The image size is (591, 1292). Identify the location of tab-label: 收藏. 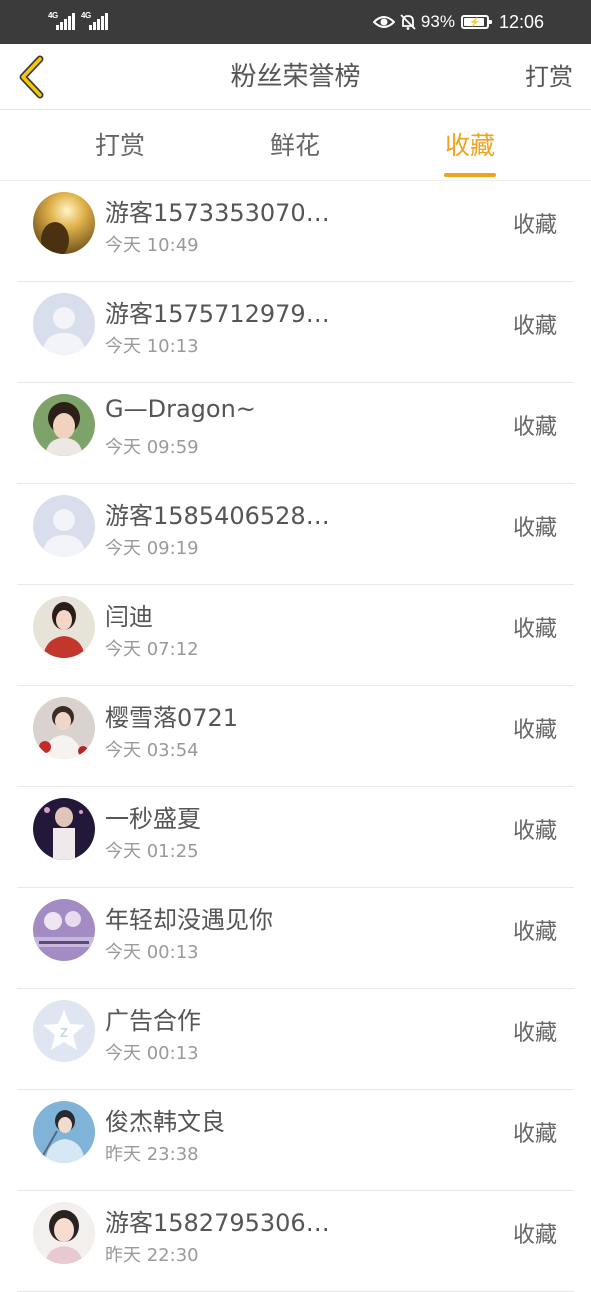
(469, 145).